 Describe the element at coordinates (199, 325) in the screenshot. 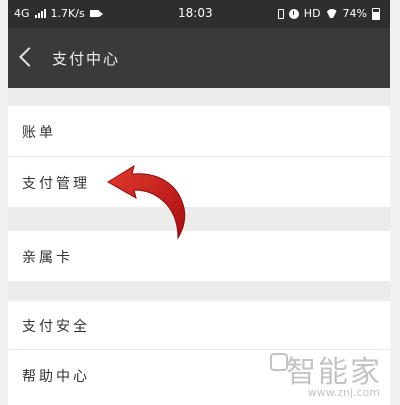

I see `menu-item-payment-security: 支付安全` at that location.